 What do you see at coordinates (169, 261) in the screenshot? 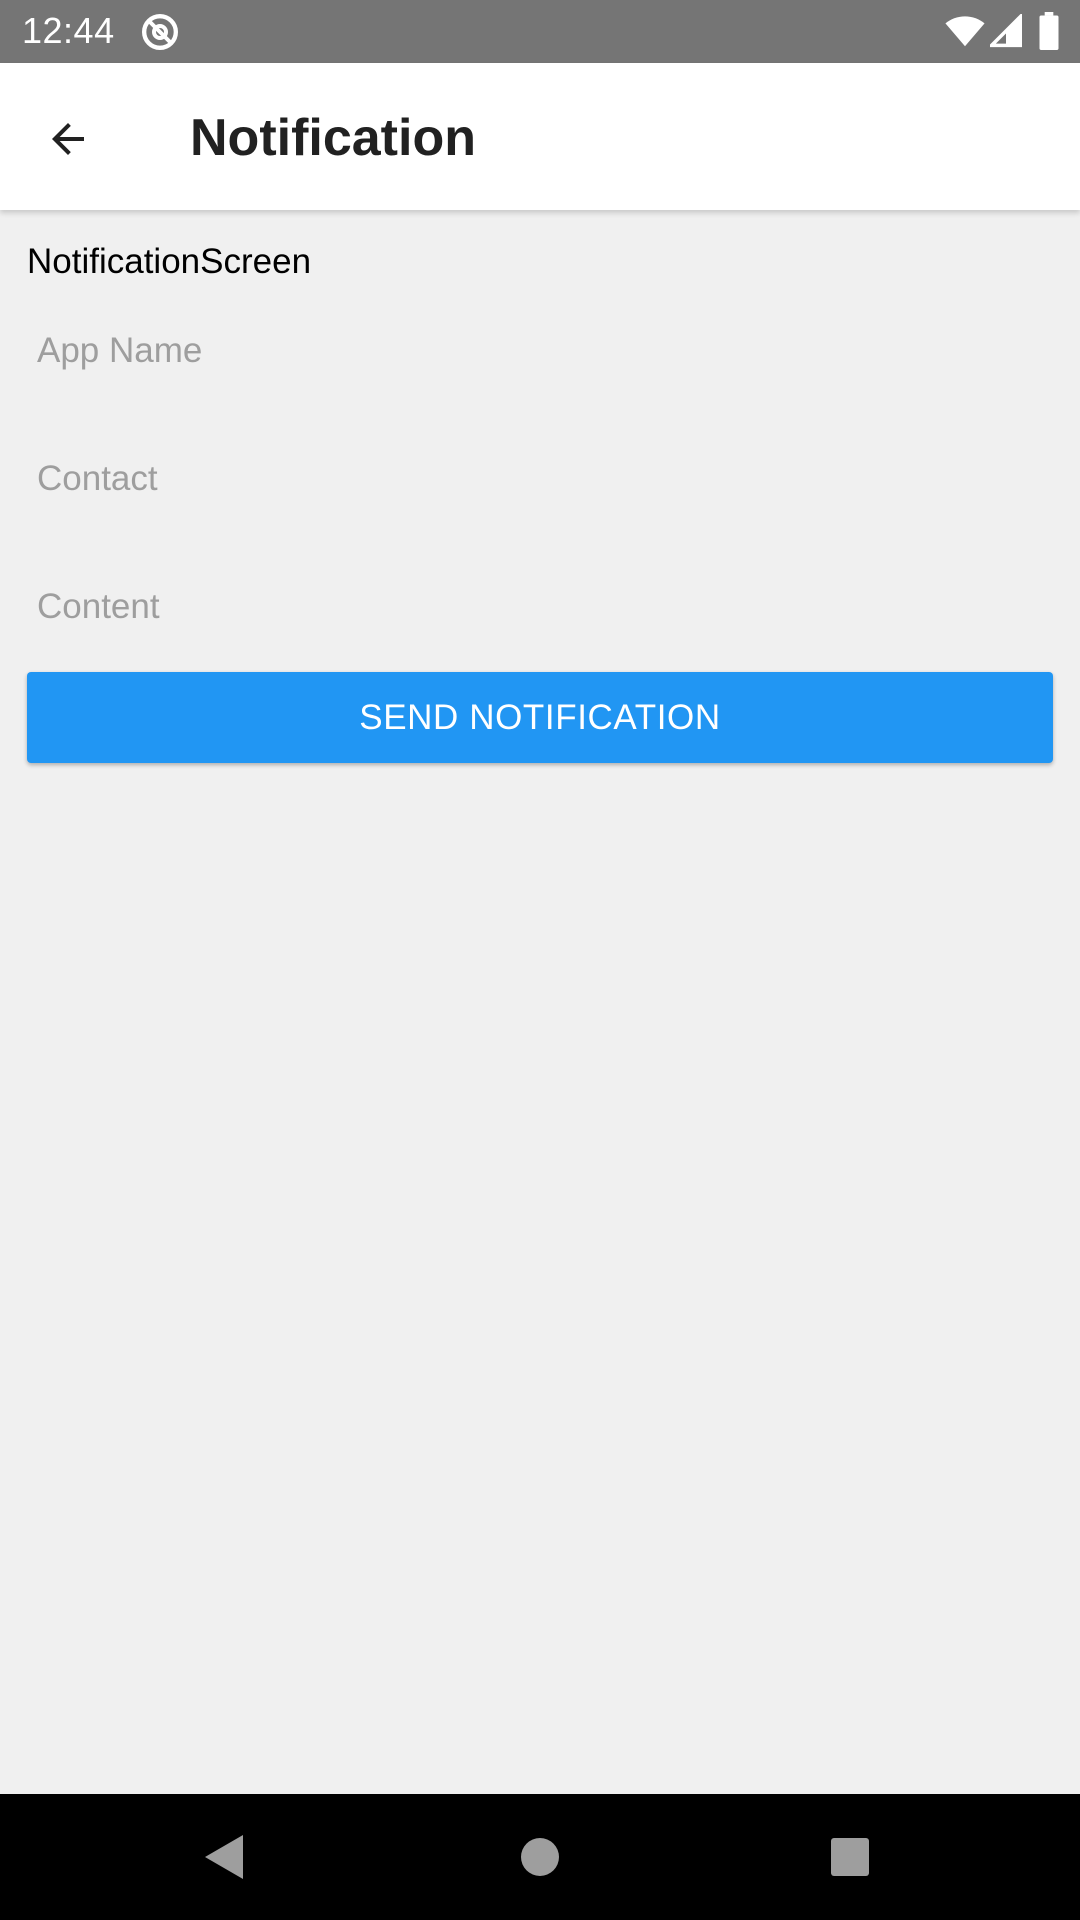
I see `screen-label: NotificationScreen` at bounding box center [169, 261].